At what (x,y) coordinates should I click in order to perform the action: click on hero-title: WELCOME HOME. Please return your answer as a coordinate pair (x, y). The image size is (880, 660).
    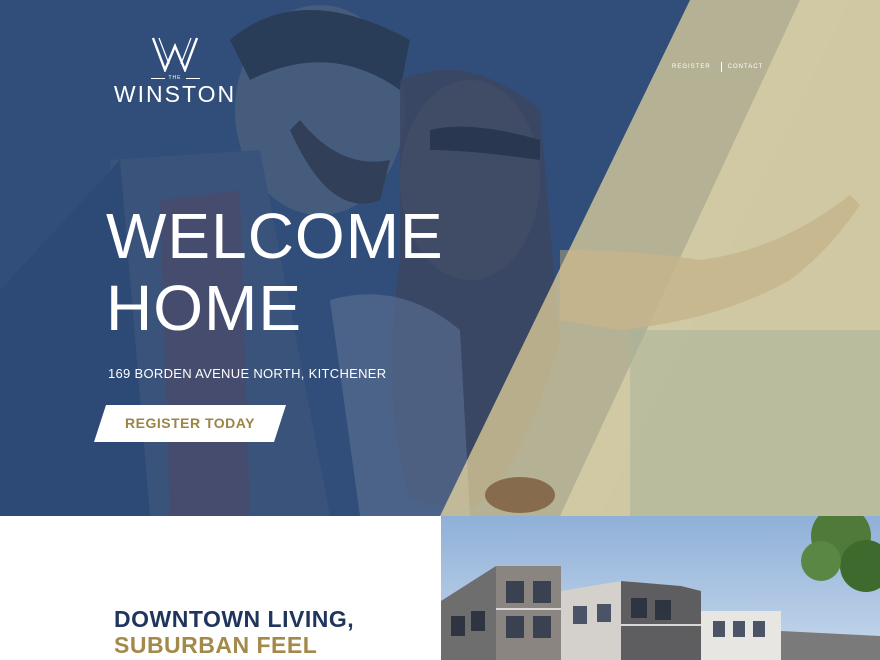
    Looking at the image, I should click on (275, 272).